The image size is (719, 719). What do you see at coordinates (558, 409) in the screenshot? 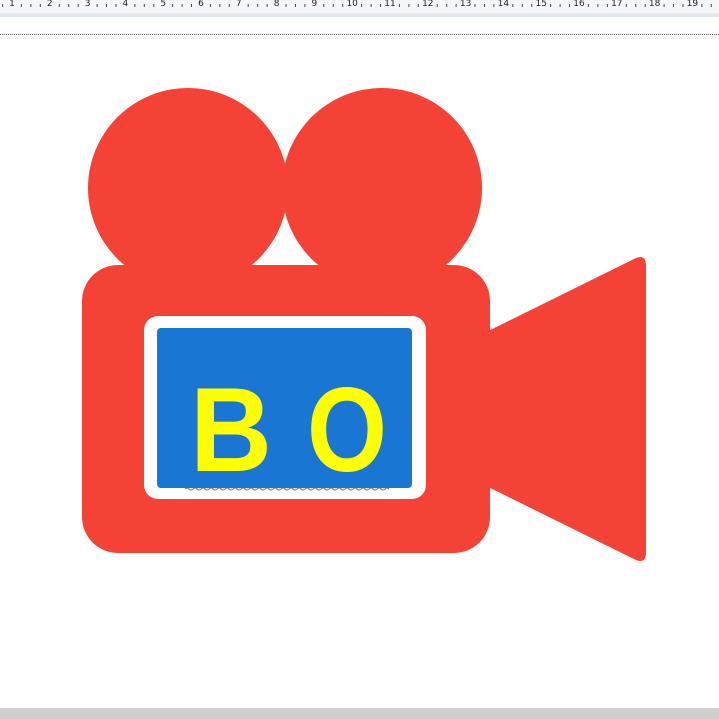
I see `camera-lens` at bounding box center [558, 409].